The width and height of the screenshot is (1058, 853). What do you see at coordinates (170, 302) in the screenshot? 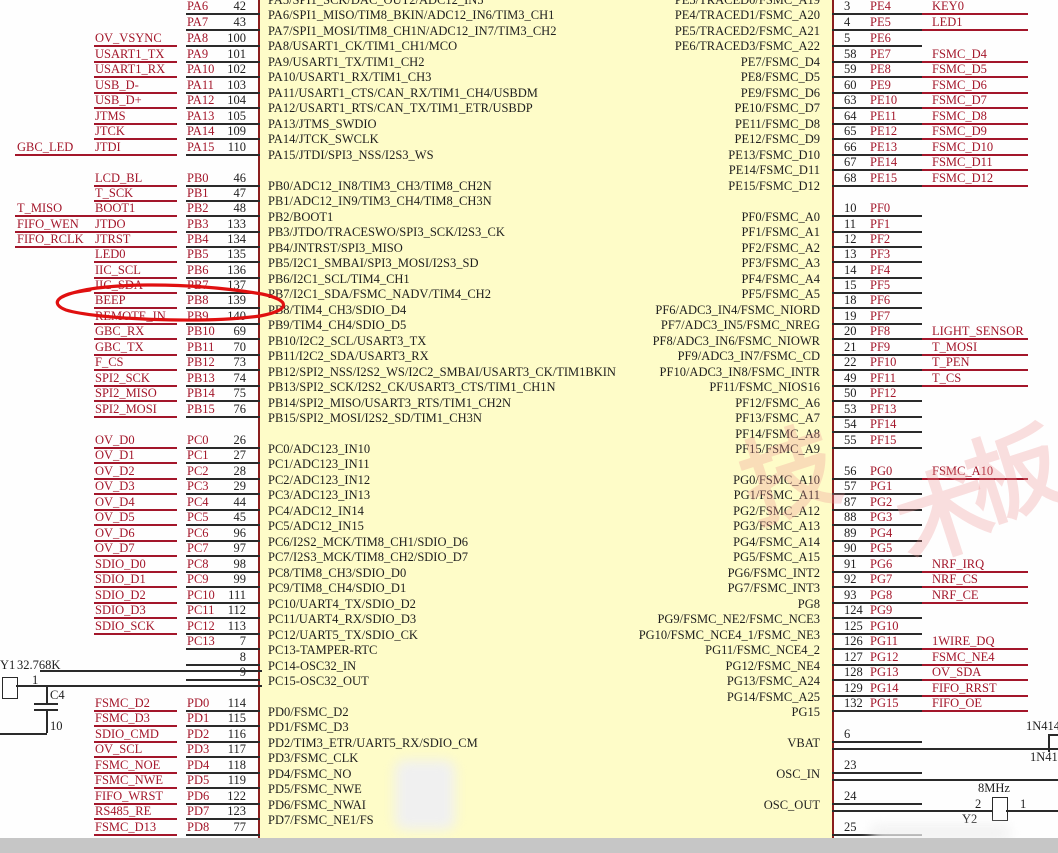
I see `highlight-annotation` at bounding box center [170, 302].